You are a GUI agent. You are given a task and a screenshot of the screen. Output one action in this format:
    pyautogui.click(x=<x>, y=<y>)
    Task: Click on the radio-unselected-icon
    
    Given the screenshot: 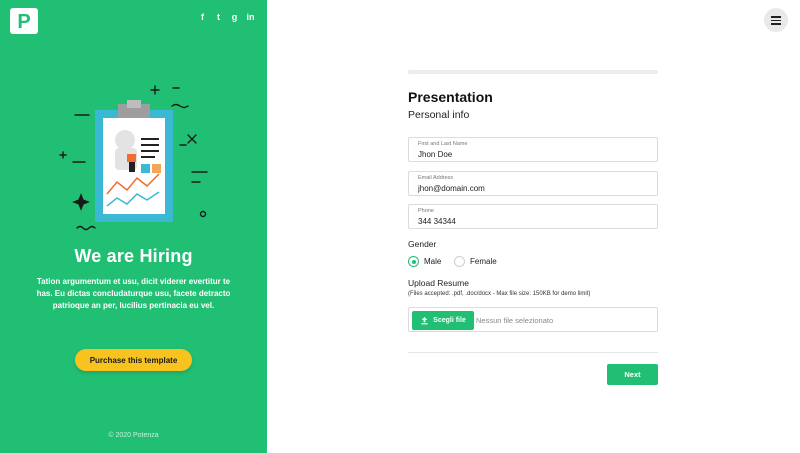 What is the action you would take?
    pyautogui.click(x=459, y=261)
    